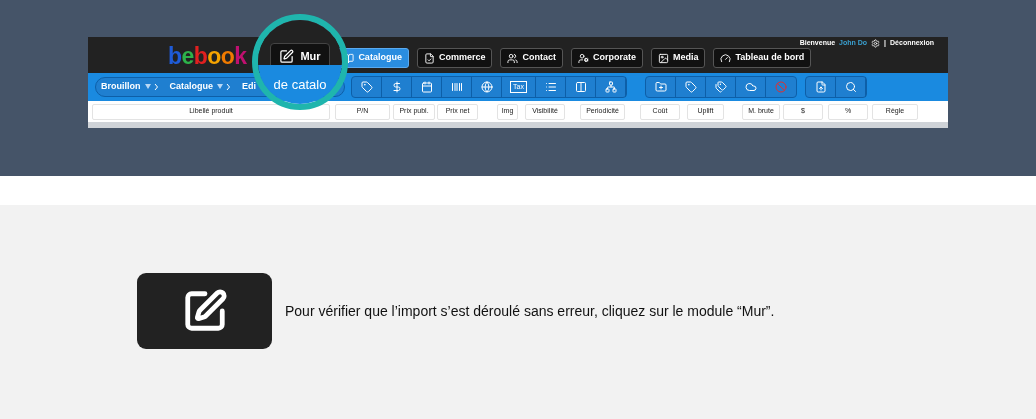 This screenshot has height=419, width=1036. What do you see at coordinates (300, 85) in the screenshot?
I see `magnified-text: de catalo` at bounding box center [300, 85].